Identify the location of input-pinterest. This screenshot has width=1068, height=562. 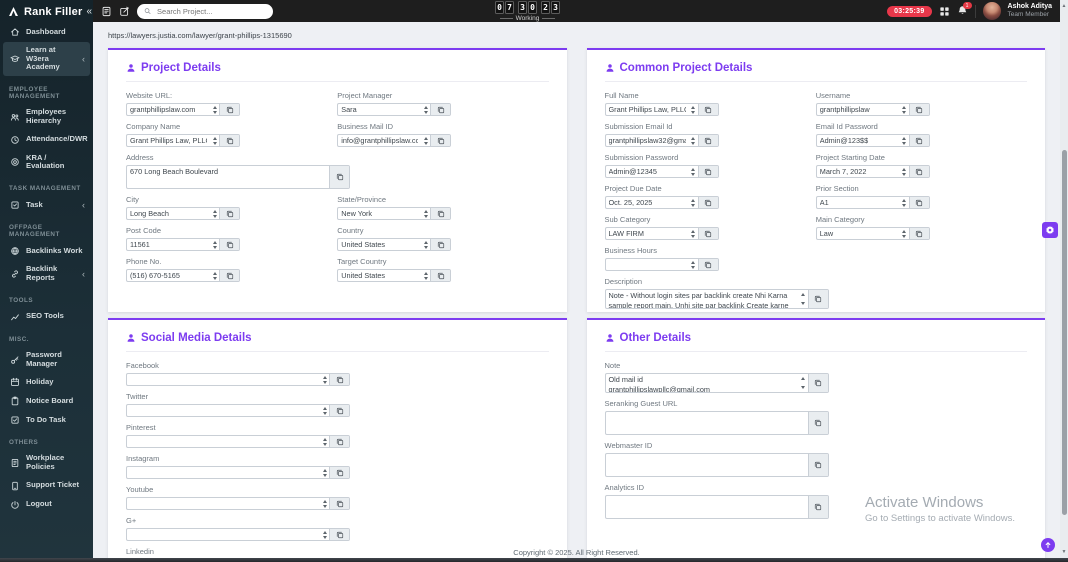
(223, 441).